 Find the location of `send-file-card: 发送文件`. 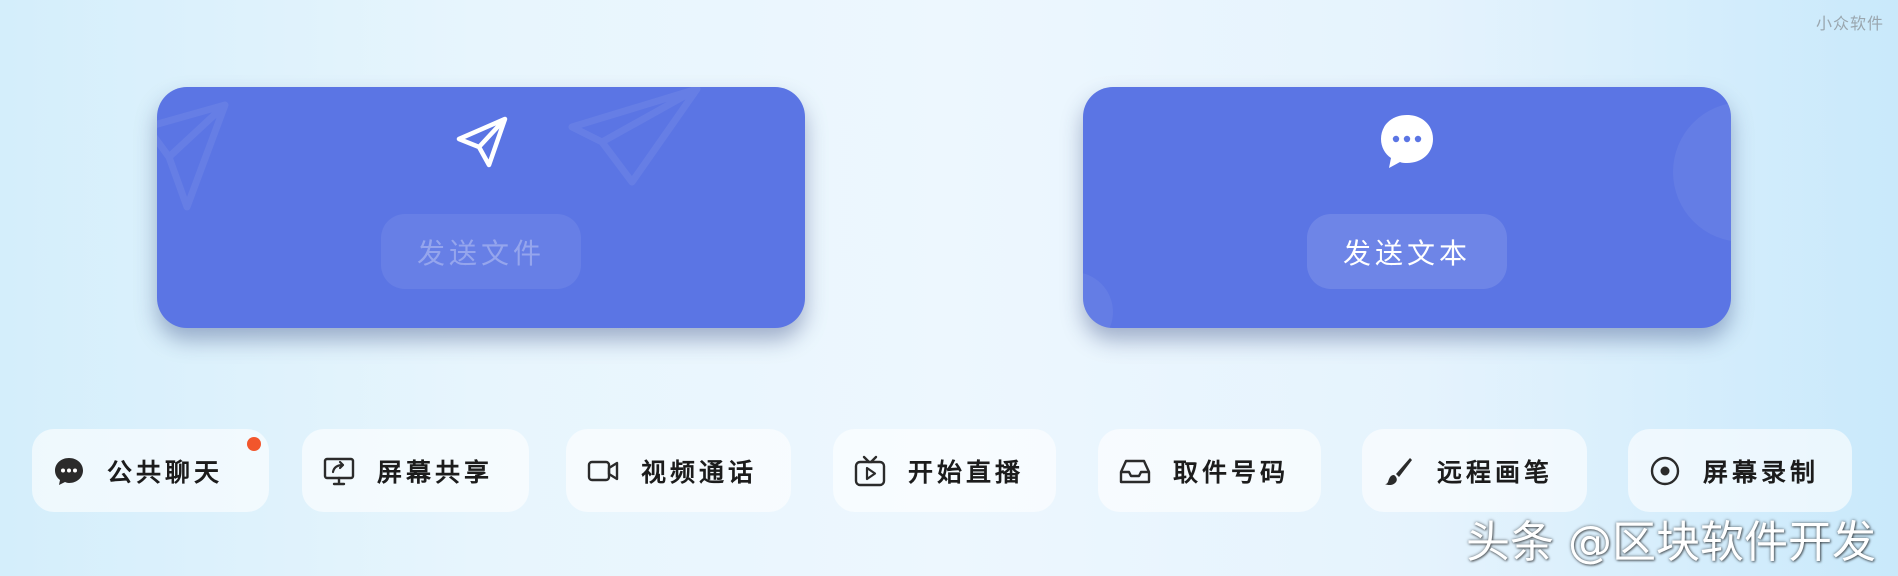

send-file-card: 发送文件 is located at coordinates (481, 207).